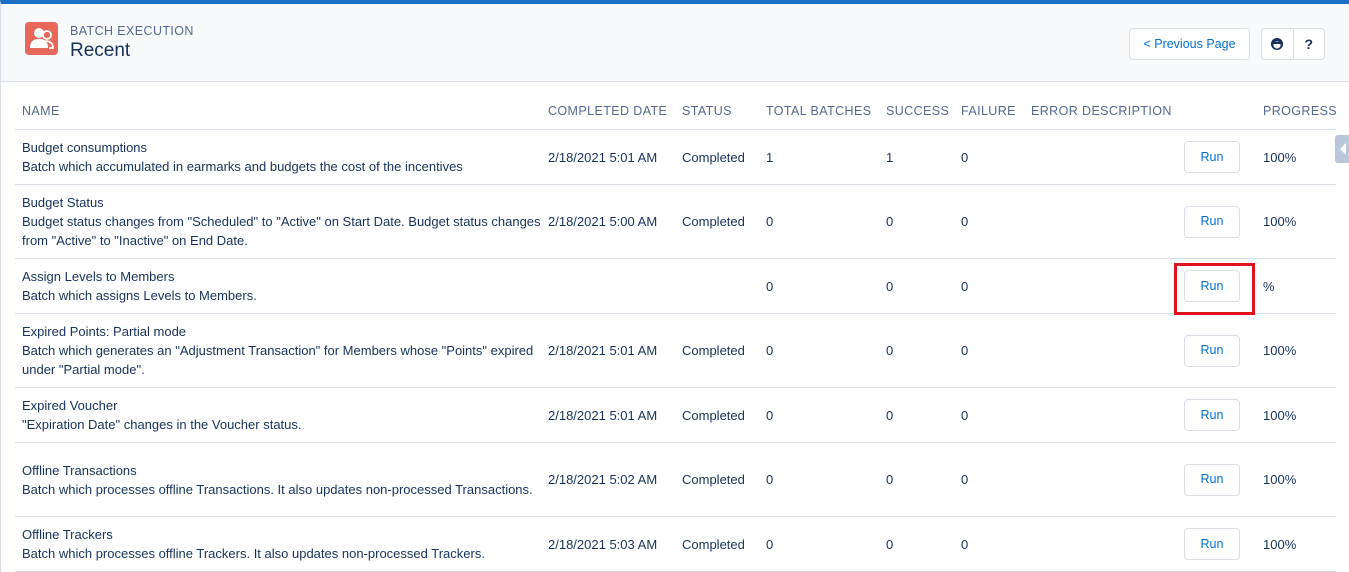 Image resolution: width=1349 pixels, height=572 pixels. What do you see at coordinates (98, 276) in the screenshot?
I see `batch-title: Assign Levels to Members` at bounding box center [98, 276].